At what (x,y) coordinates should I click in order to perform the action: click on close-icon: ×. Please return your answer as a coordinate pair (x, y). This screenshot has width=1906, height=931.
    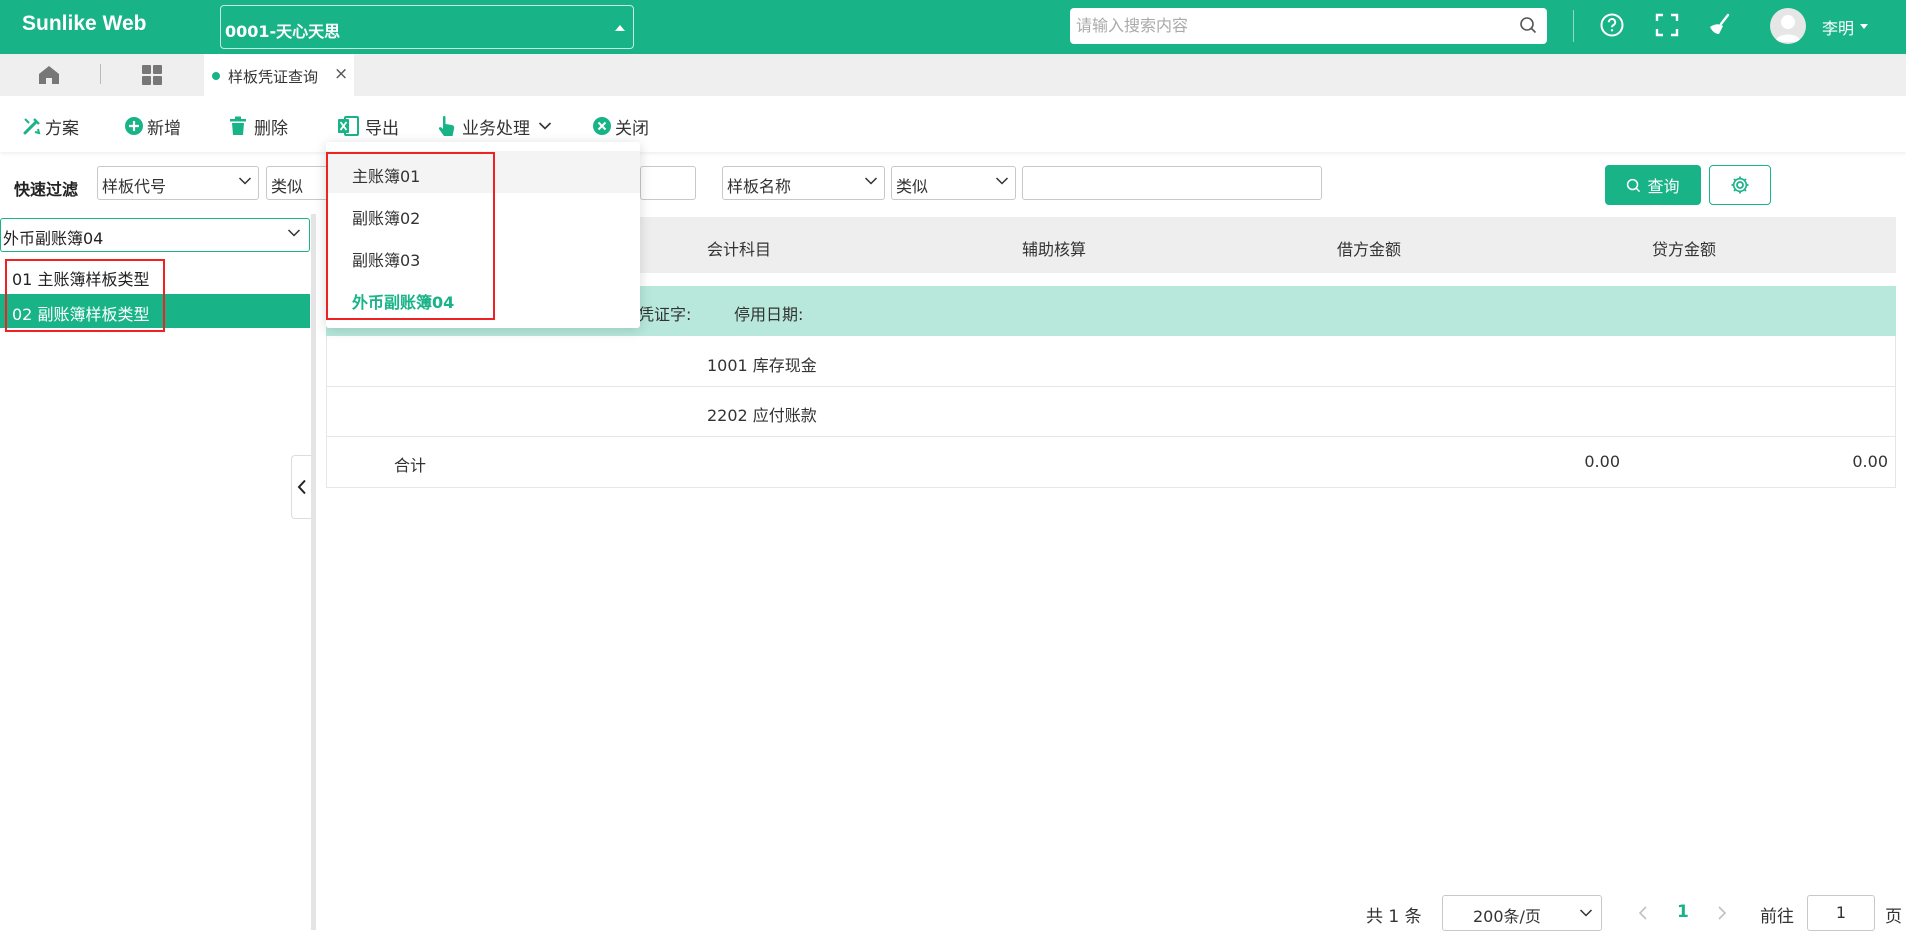
    Looking at the image, I should click on (341, 74).